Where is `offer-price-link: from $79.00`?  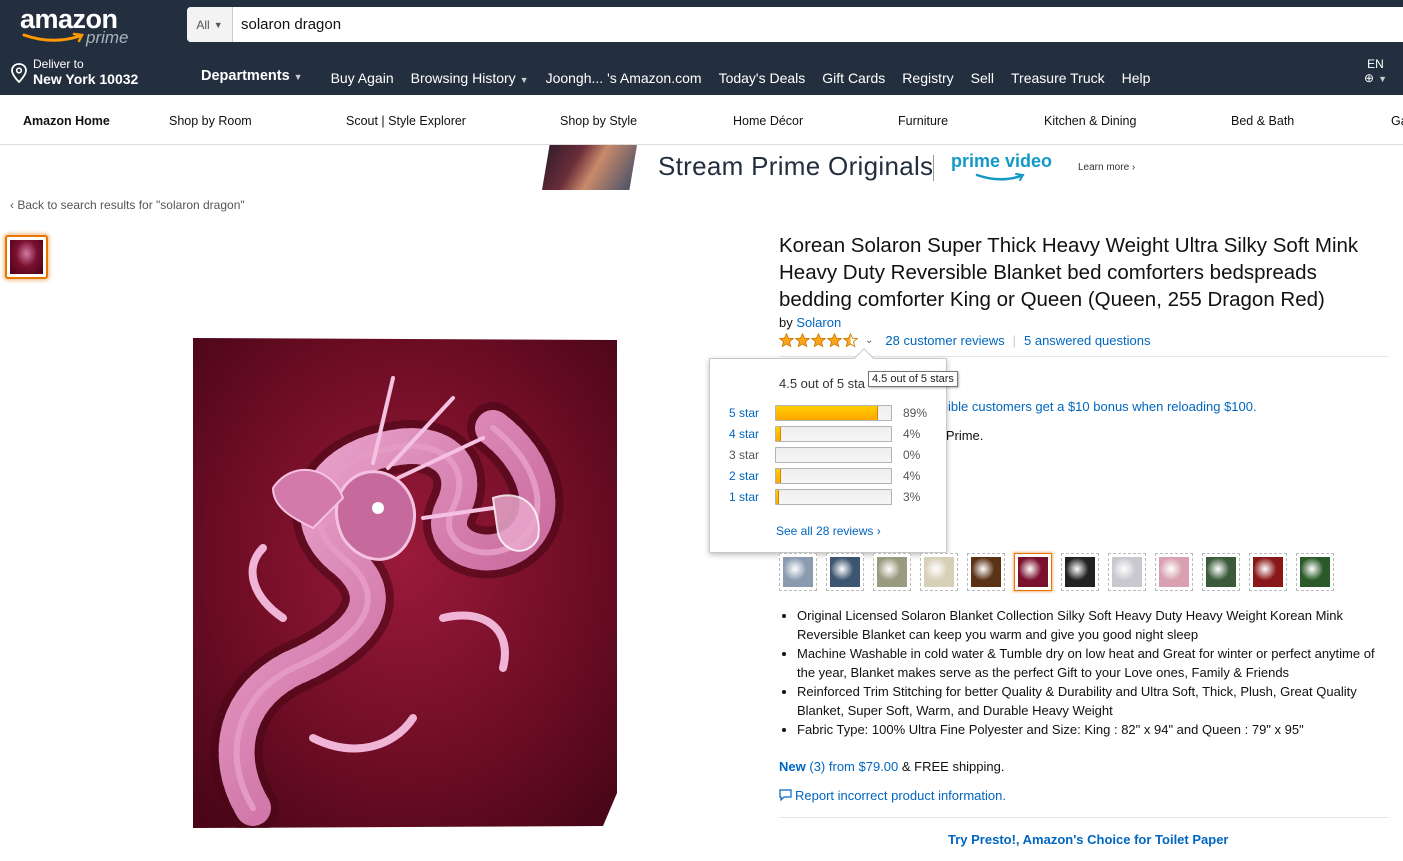 offer-price-link: from $79.00 is located at coordinates (863, 766).